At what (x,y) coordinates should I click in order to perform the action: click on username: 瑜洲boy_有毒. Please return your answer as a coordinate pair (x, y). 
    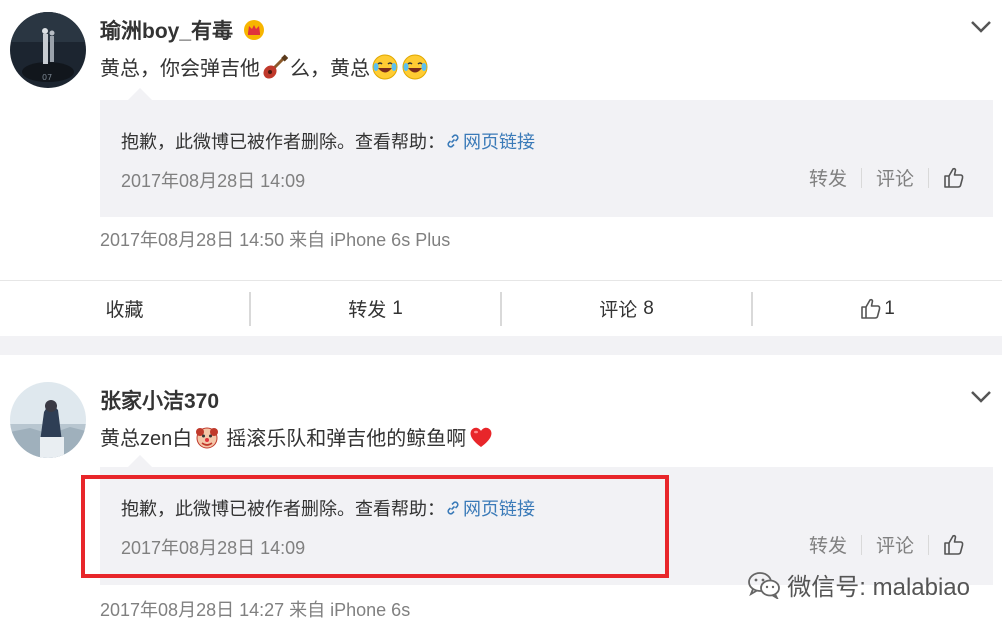
    Looking at the image, I should click on (182, 30).